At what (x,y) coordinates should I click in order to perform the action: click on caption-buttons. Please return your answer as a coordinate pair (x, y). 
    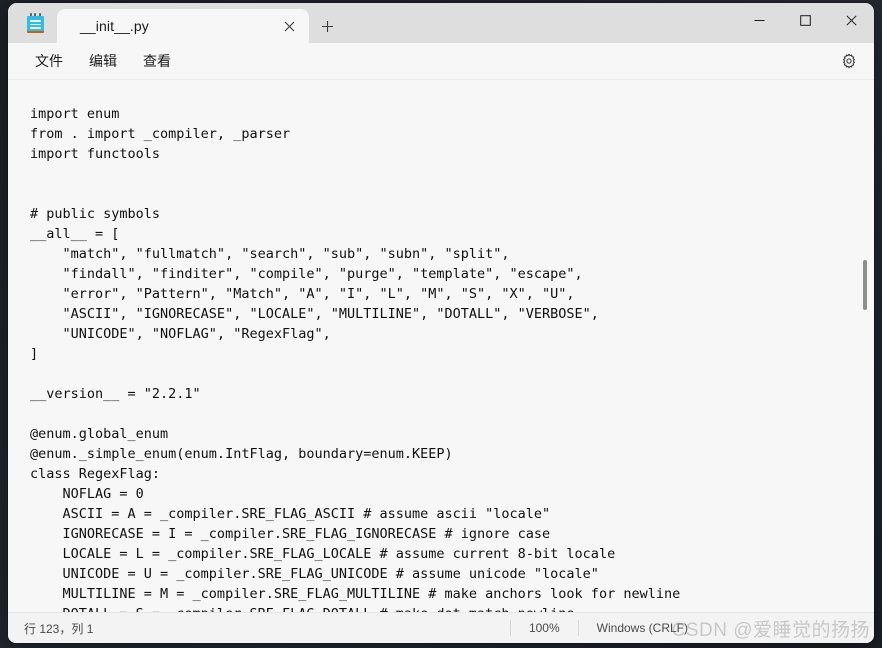
    Looking at the image, I should click on (805, 20).